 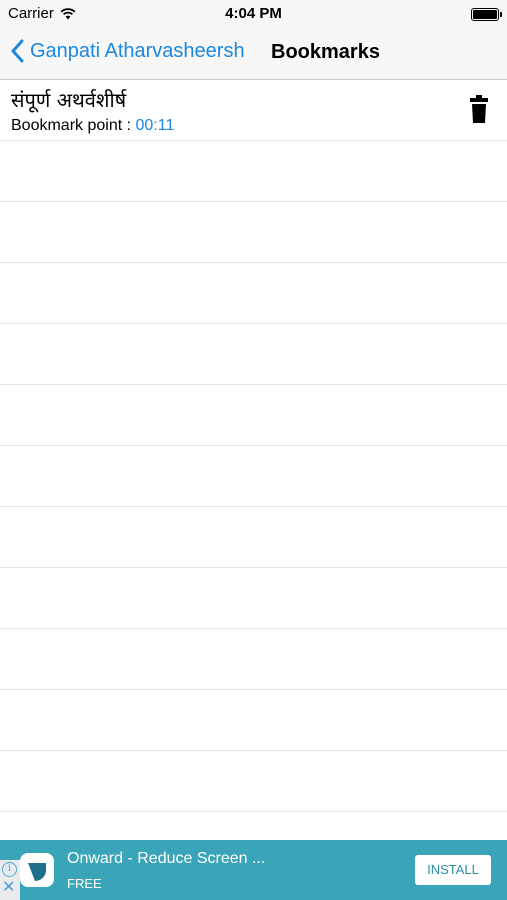 I want to click on close-icon: ✕, so click(x=8, y=888).